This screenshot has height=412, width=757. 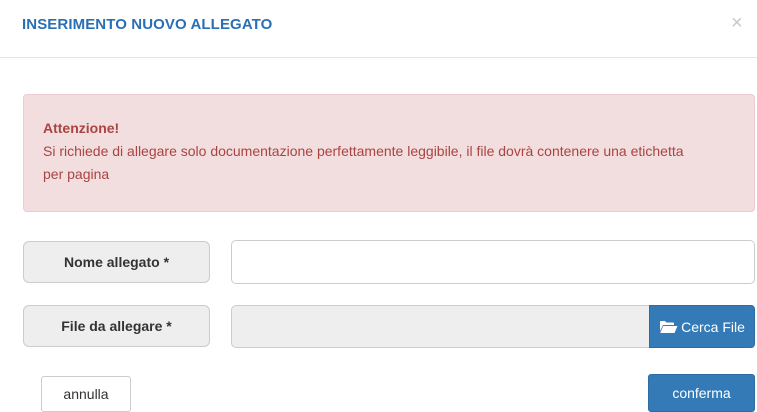 I want to click on close-icon: ×, so click(x=737, y=23).